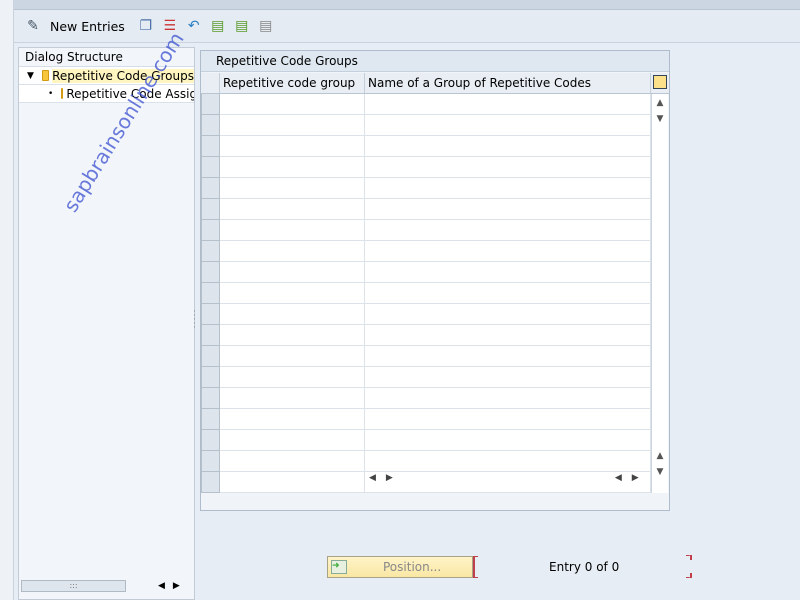  What do you see at coordinates (242, 26) in the screenshot?
I see `select-block-icon: ▤` at bounding box center [242, 26].